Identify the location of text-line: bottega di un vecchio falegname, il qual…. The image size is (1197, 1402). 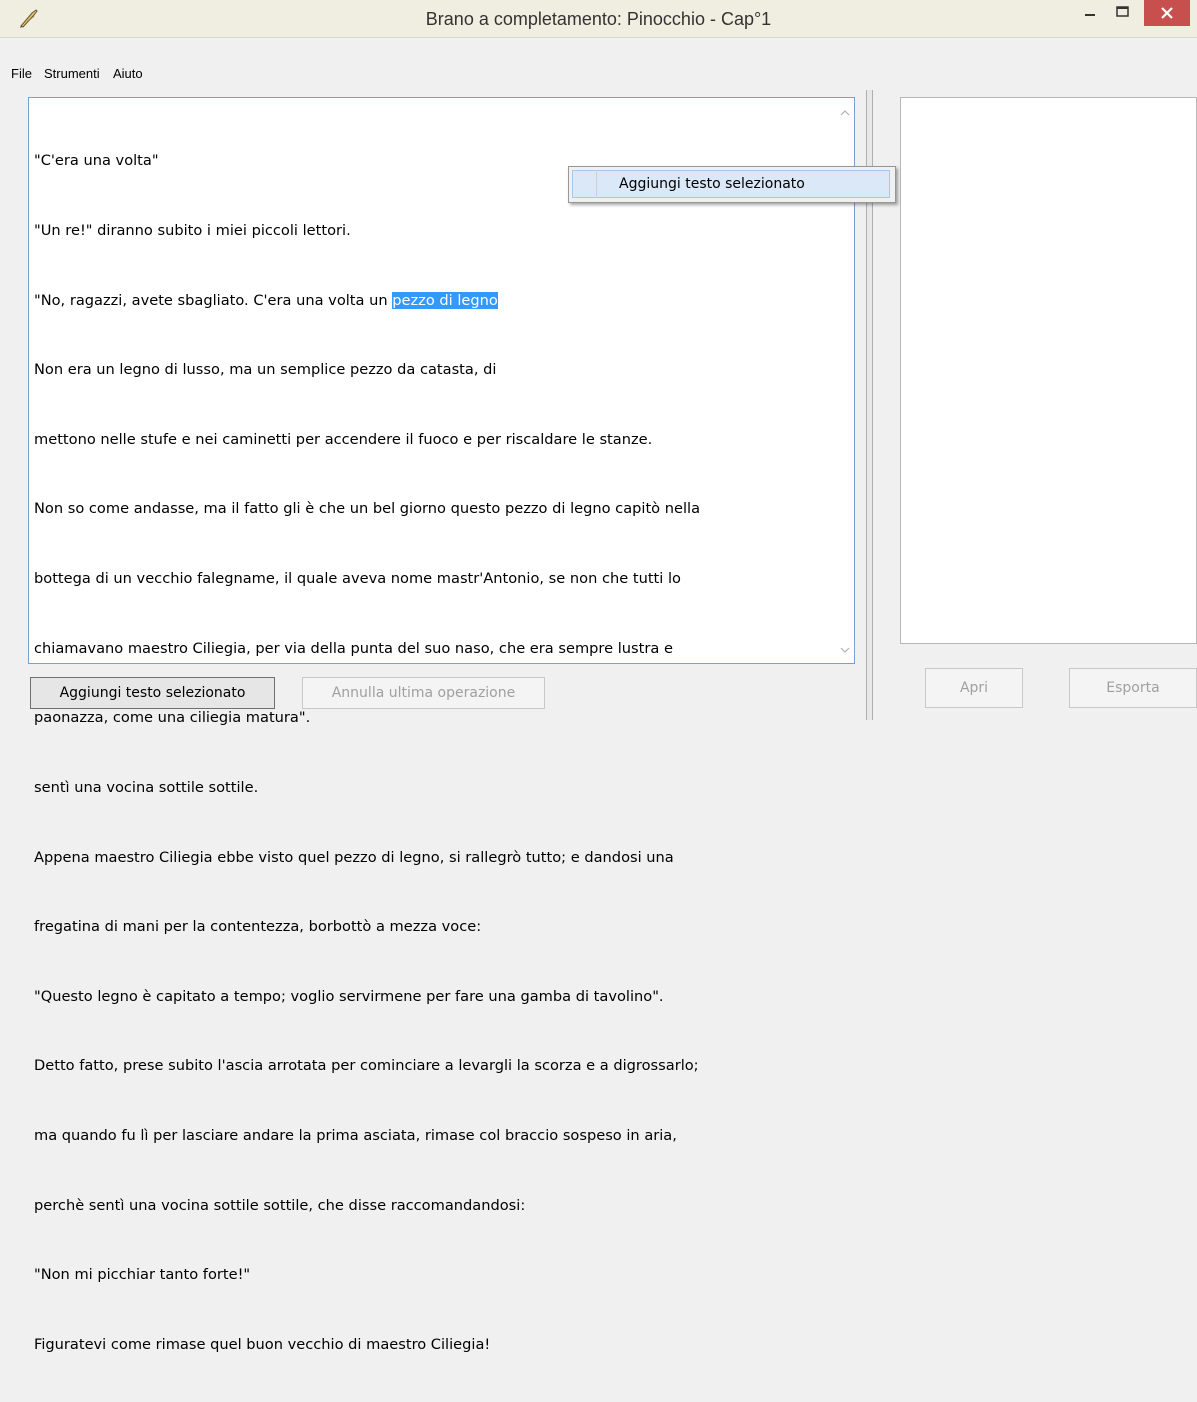
(357, 579).